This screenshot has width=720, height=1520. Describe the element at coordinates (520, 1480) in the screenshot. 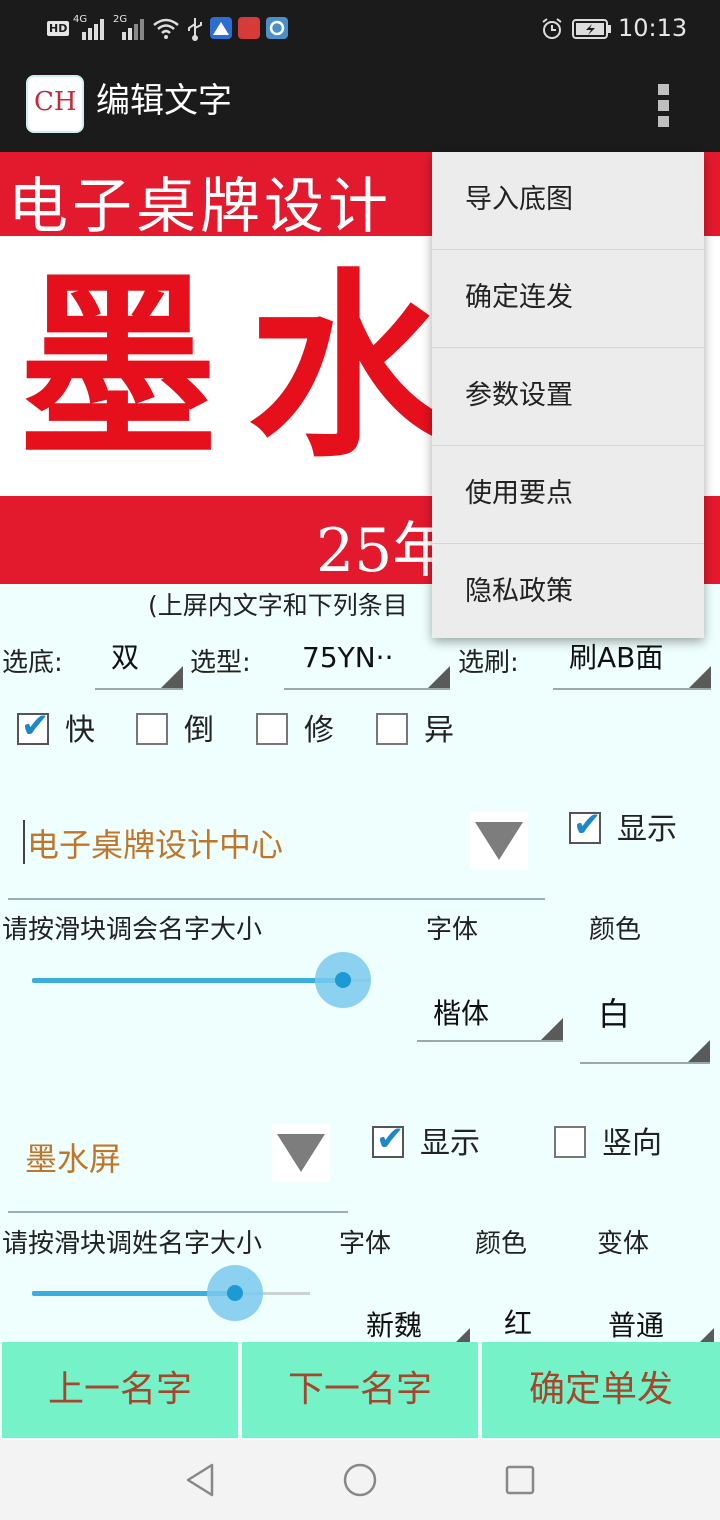

I see `recents-icon` at that location.